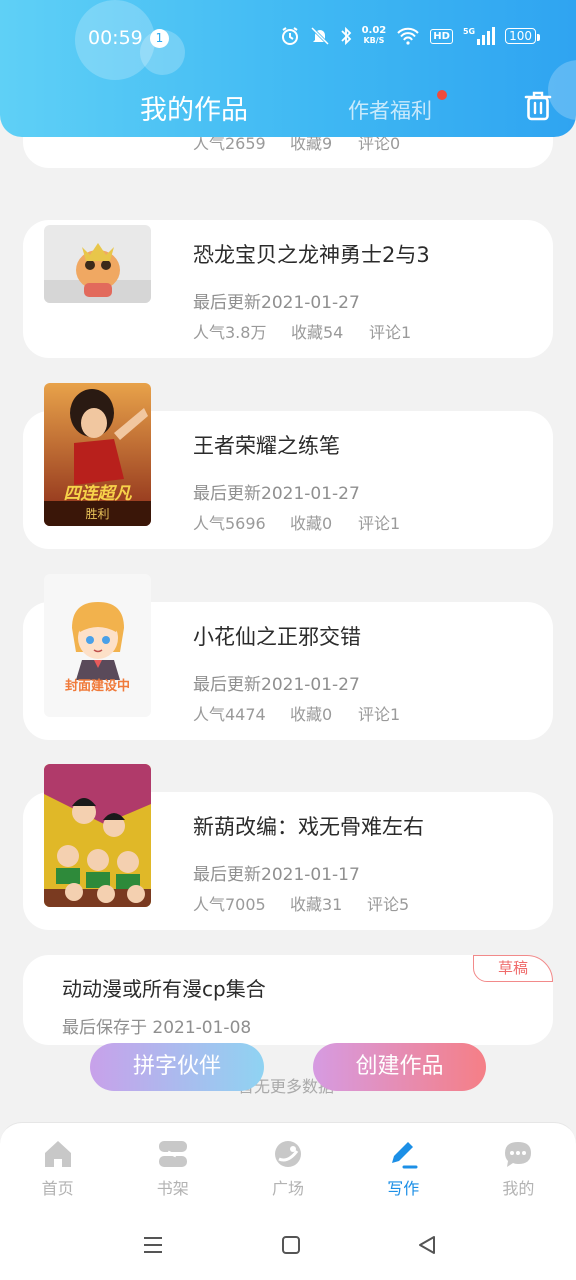  I want to click on work-title: 王者荣耀之练笔, so click(266, 445).